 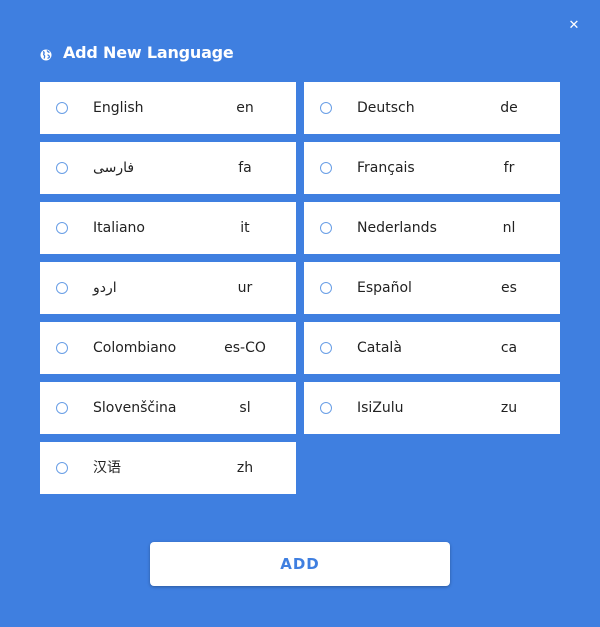 What do you see at coordinates (379, 348) in the screenshot?
I see `language-name: Català` at bounding box center [379, 348].